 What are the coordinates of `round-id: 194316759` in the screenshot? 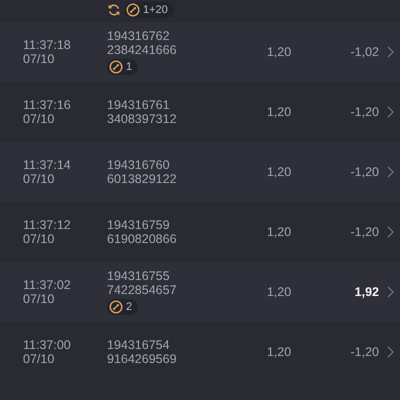 It's located at (138, 225).